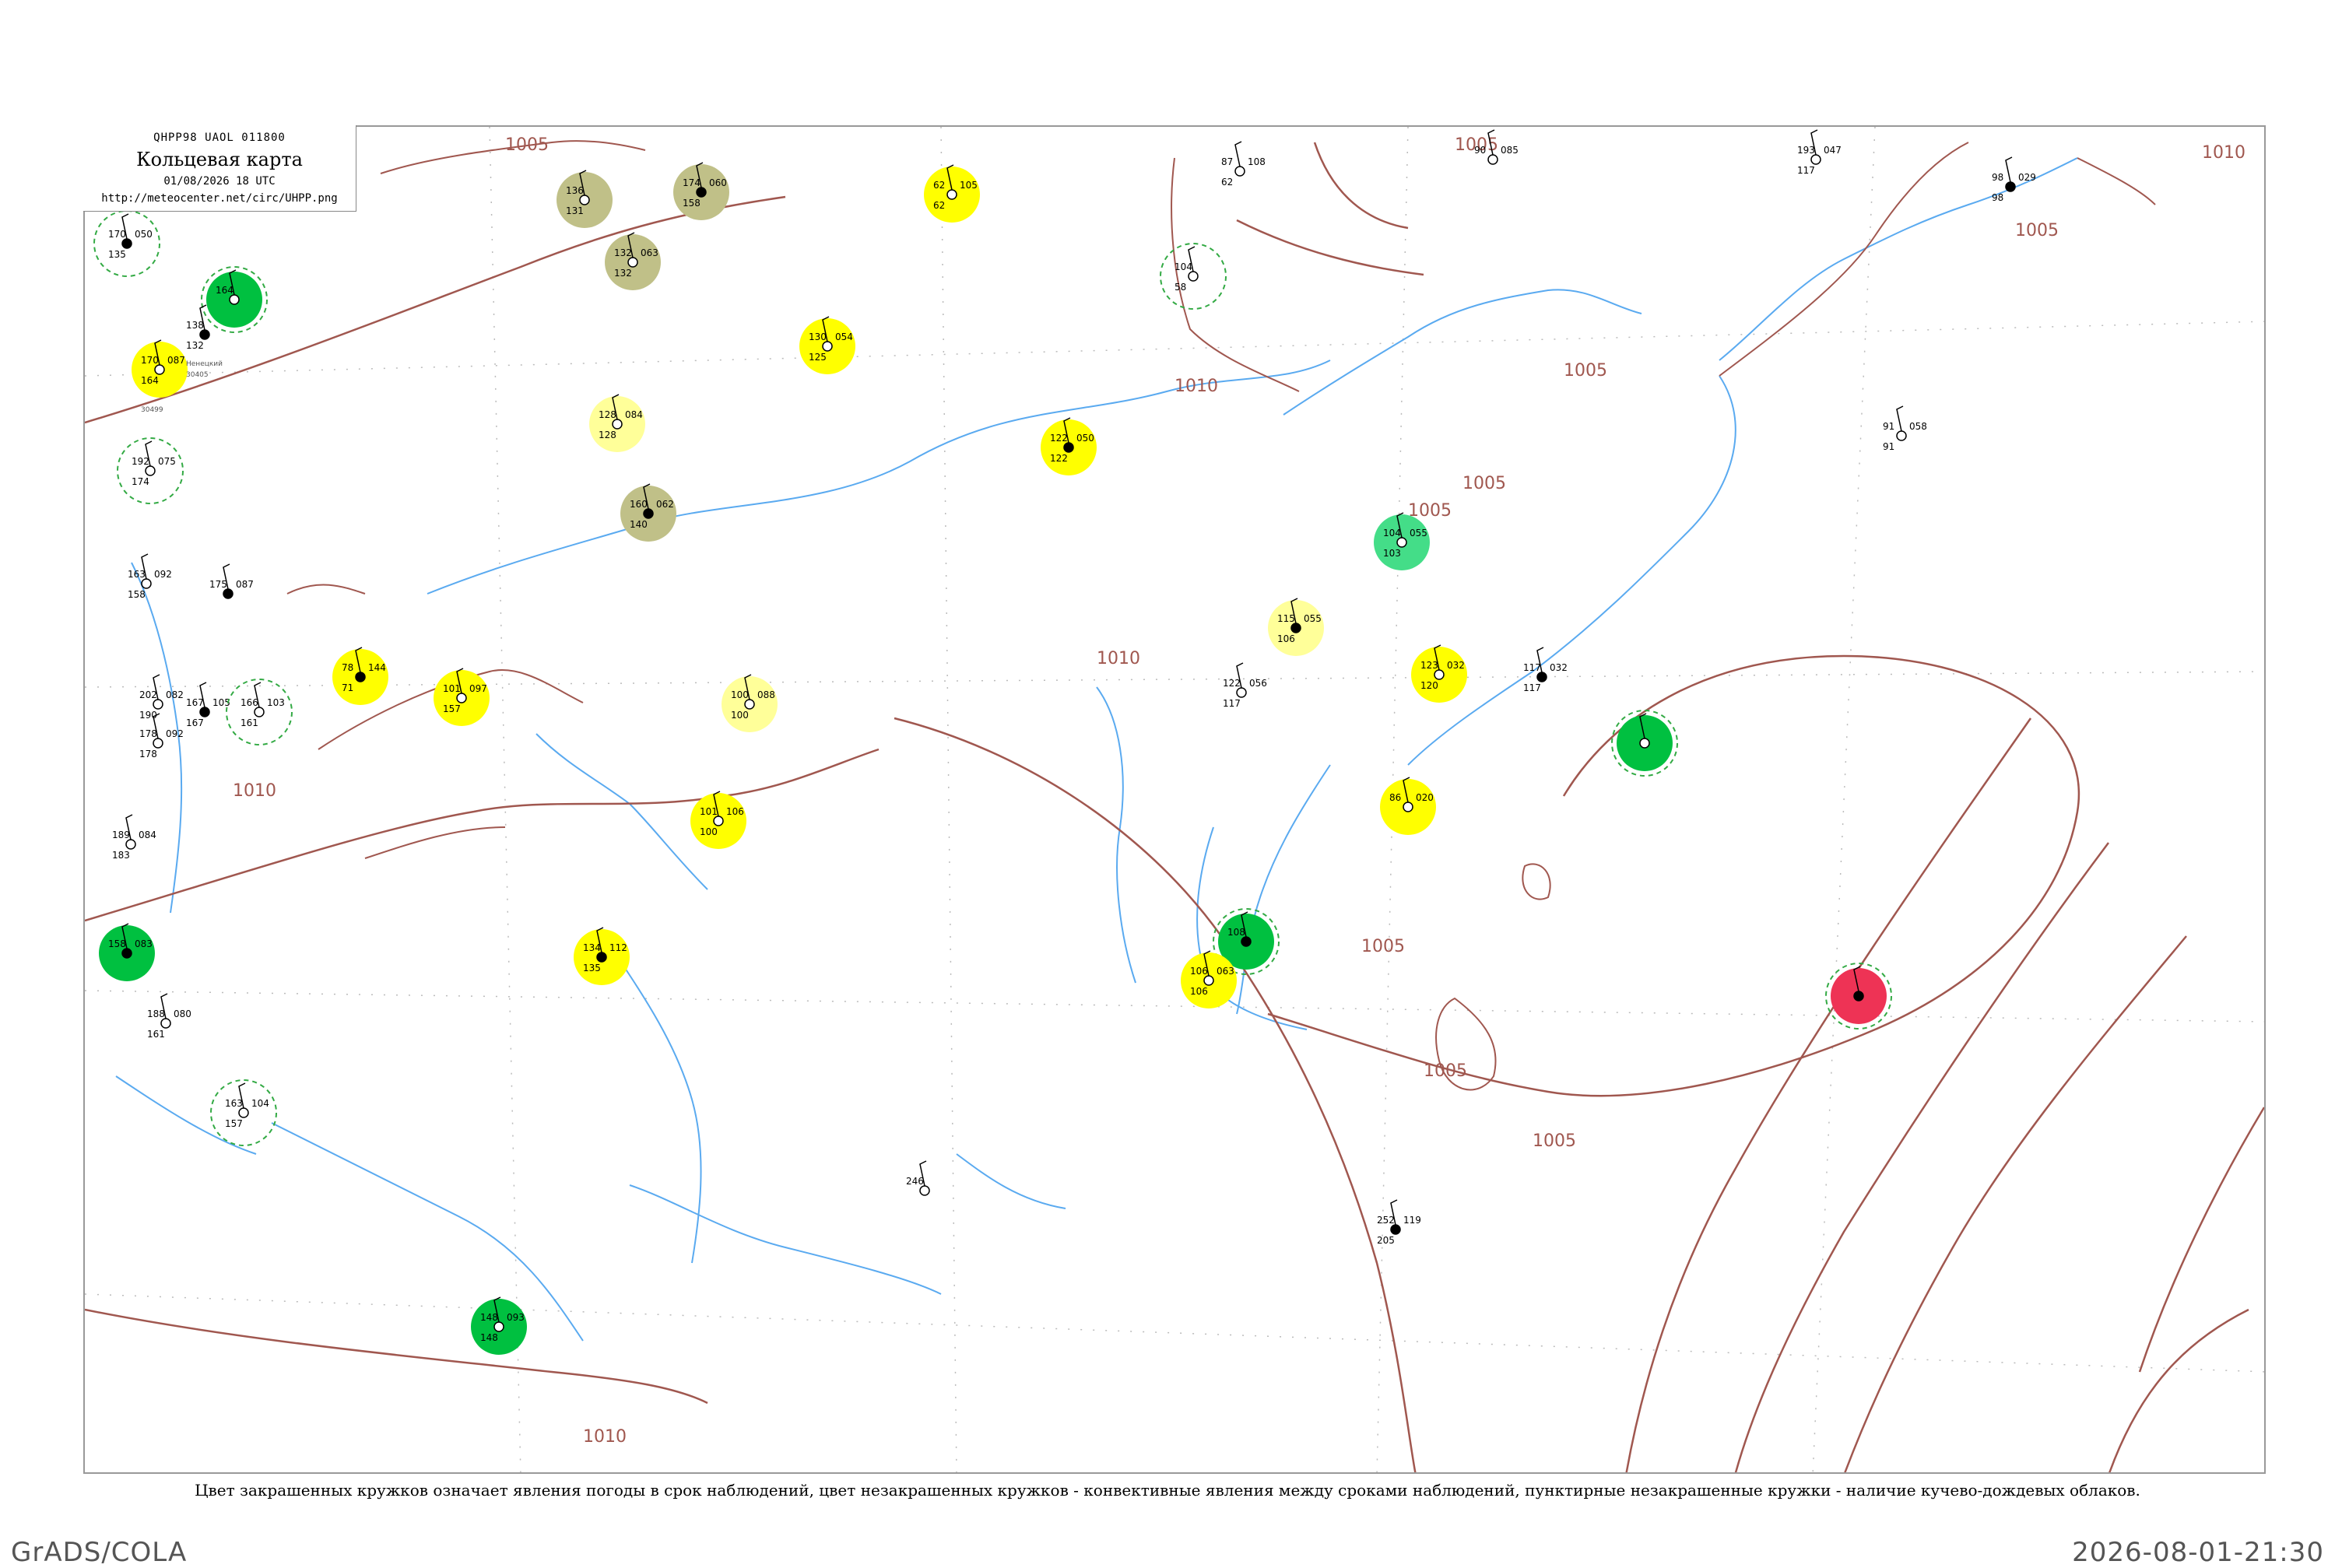 The width and height of the screenshot is (2335, 1568). Describe the element at coordinates (347, 687) in the screenshot. I see `dewpoint: 71` at that location.